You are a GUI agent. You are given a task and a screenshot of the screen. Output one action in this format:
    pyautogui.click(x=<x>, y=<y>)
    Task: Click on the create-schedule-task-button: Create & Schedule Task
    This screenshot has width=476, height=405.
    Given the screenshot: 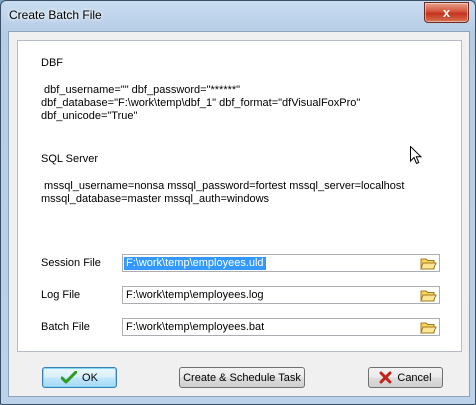 What is the action you would take?
    pyautogui.click(x=242, y=377)
    